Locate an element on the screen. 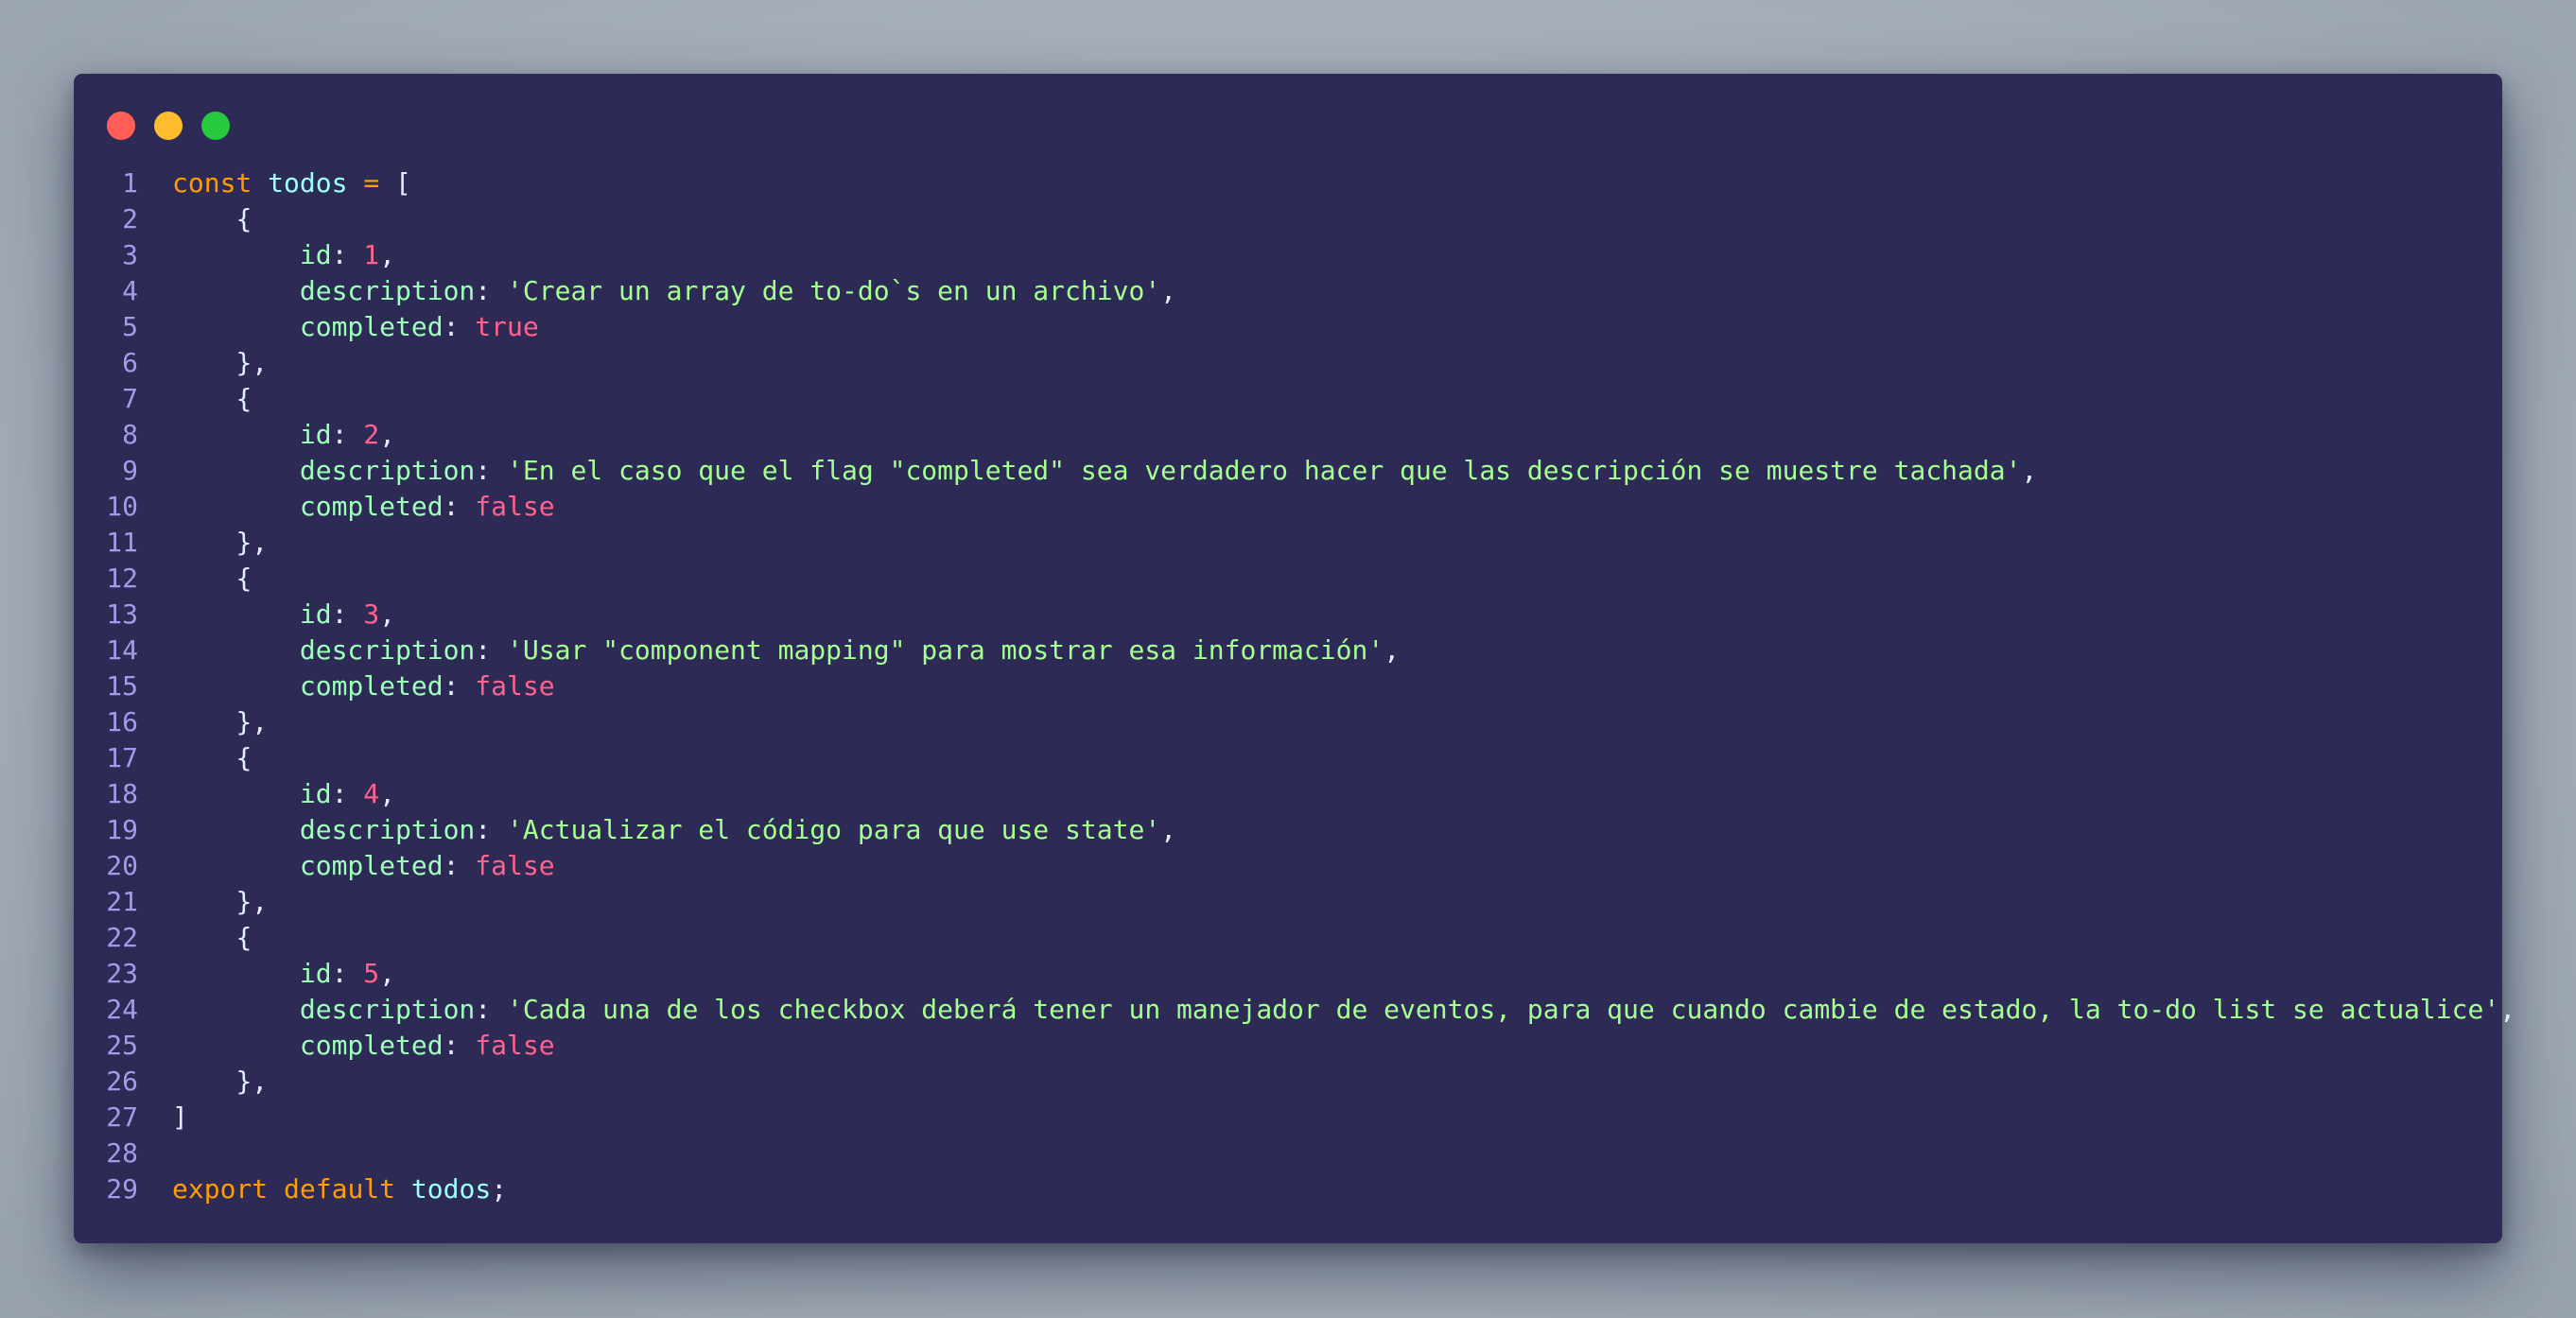  close-button is located at coordinates (121, 126).